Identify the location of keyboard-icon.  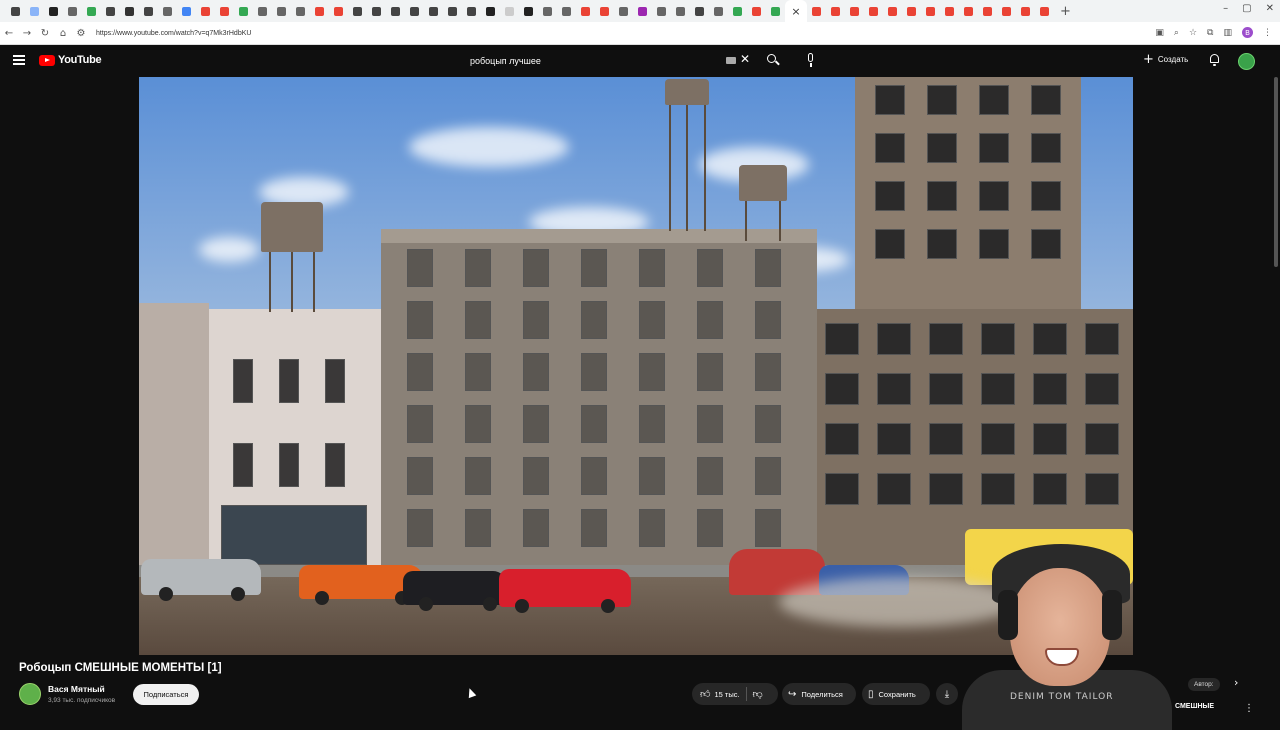
(731, 60).